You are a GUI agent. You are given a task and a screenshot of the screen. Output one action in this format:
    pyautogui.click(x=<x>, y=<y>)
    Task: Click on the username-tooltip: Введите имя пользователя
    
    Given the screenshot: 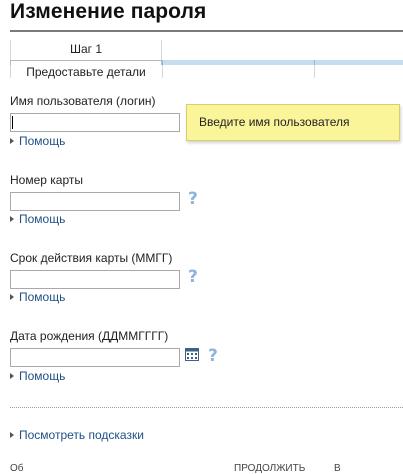 What is the action you would take?
    pyautogui.click(x=293, y=122)
    